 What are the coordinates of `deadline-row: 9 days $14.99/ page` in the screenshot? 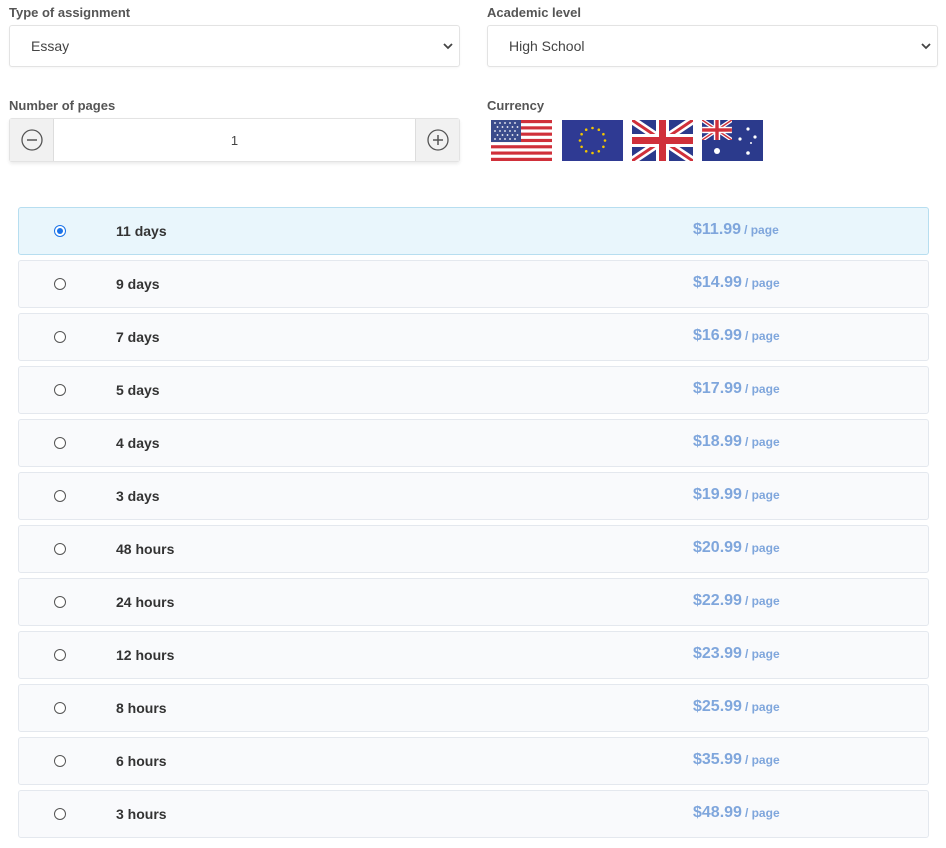 It's located at (473, 284).